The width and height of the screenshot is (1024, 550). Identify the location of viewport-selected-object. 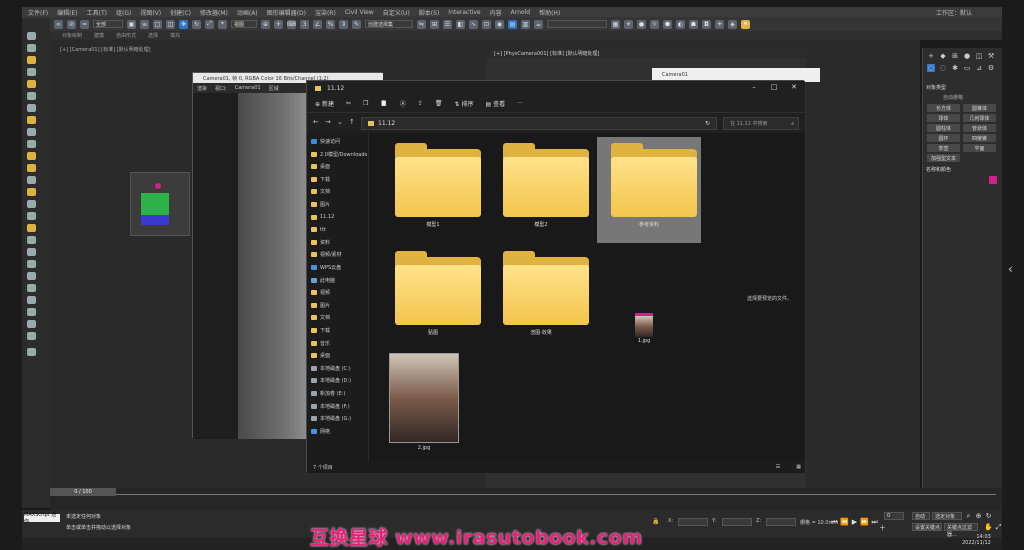
(160, 204).